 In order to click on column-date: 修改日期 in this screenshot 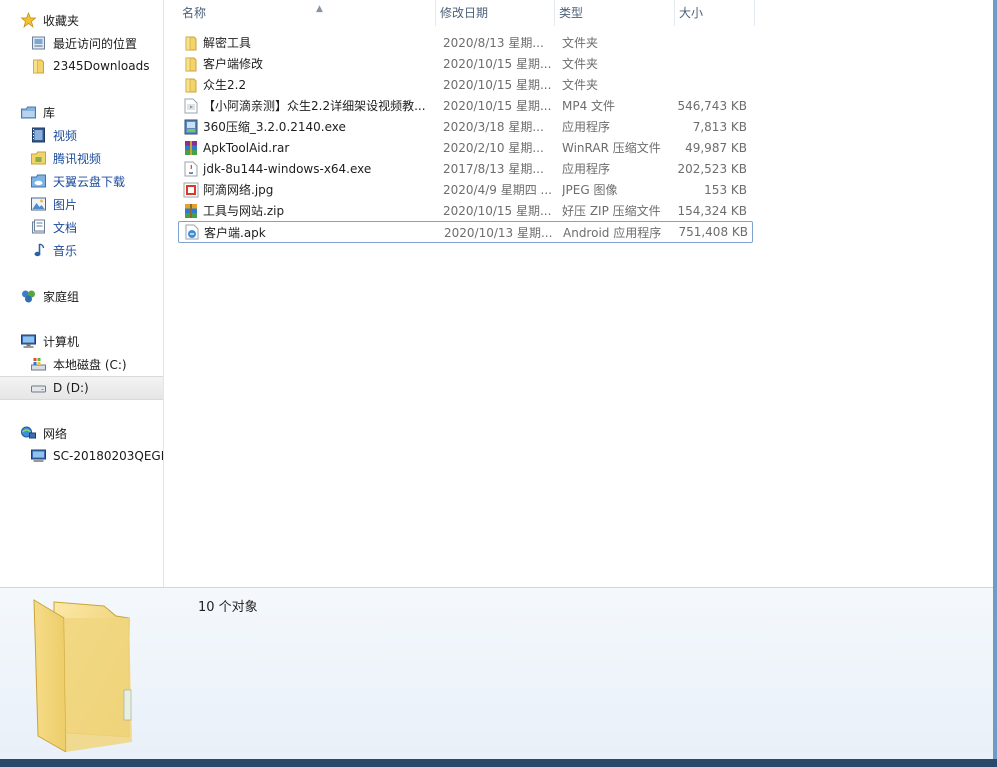, I will do `click(495, 13)`.